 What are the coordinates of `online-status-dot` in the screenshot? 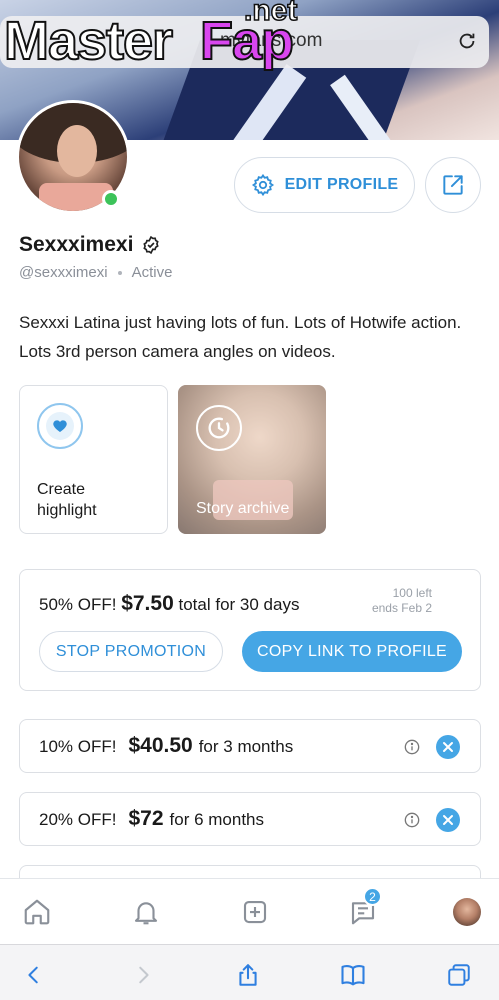 It's located at (111, 199).